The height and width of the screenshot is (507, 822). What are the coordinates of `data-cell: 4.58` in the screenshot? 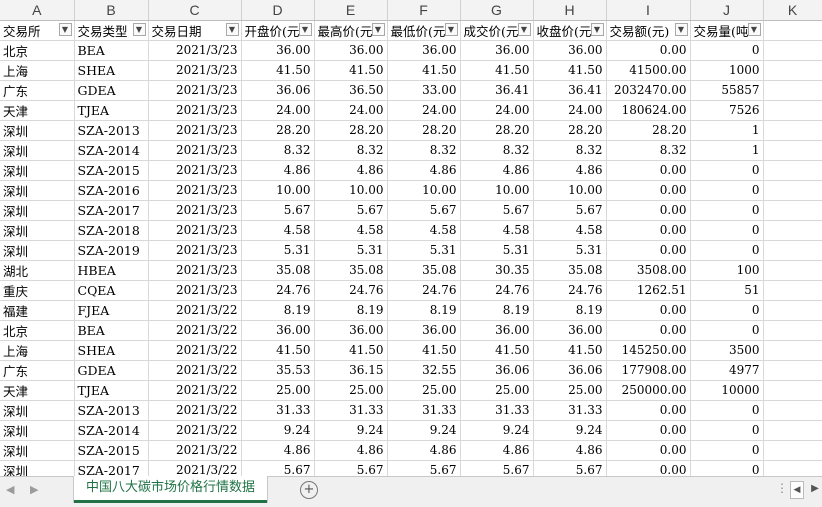 It's located at (570, 230).